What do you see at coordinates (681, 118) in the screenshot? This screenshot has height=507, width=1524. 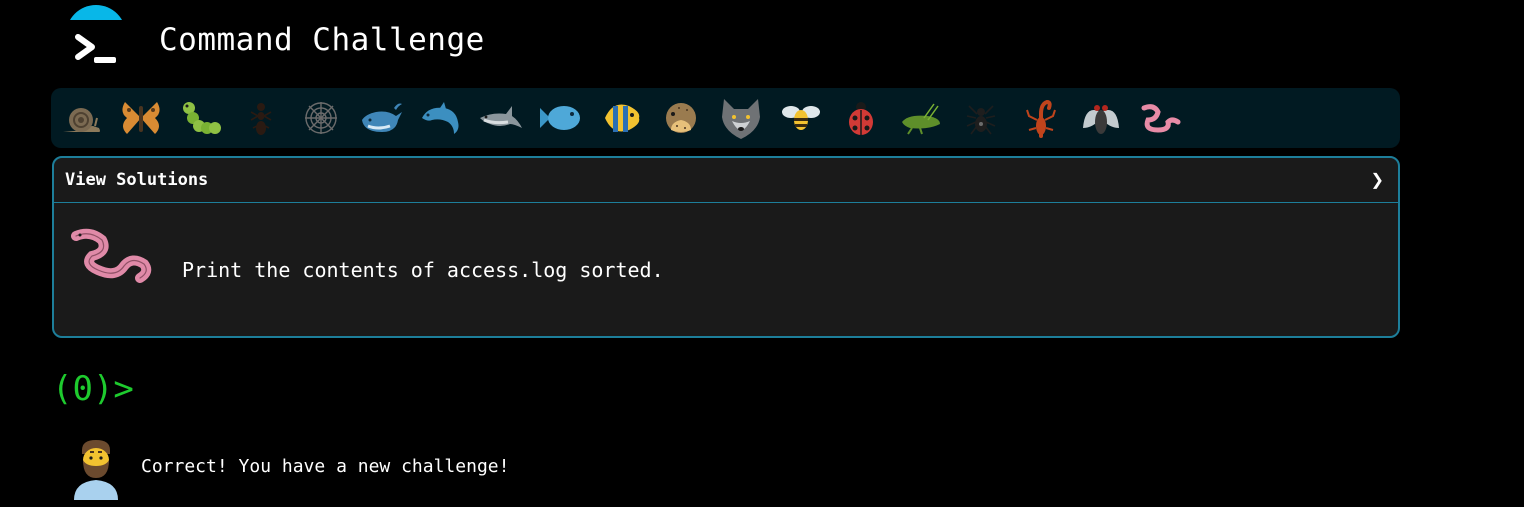 I see `pufferfish-icon` at bounding box center [681, 118].